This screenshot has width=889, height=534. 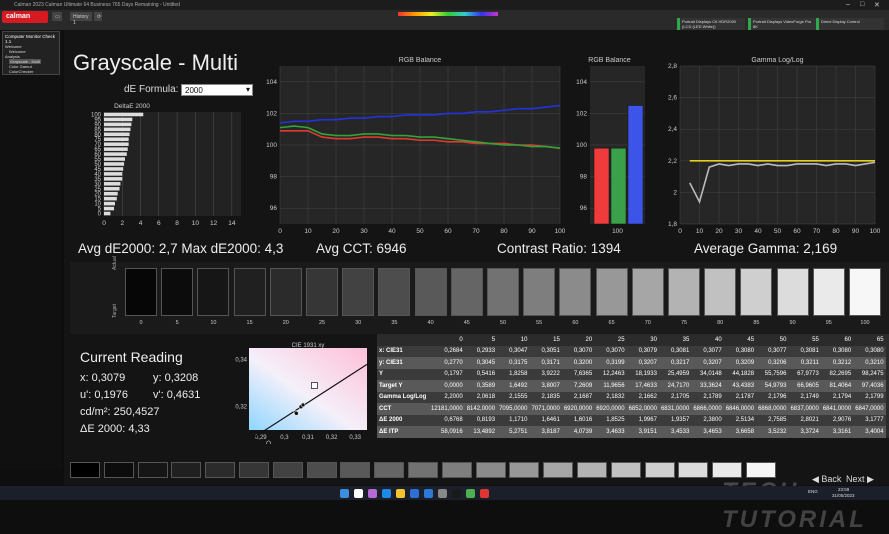 I want to click on close-icon: ✕, so click(x=877, y=5).